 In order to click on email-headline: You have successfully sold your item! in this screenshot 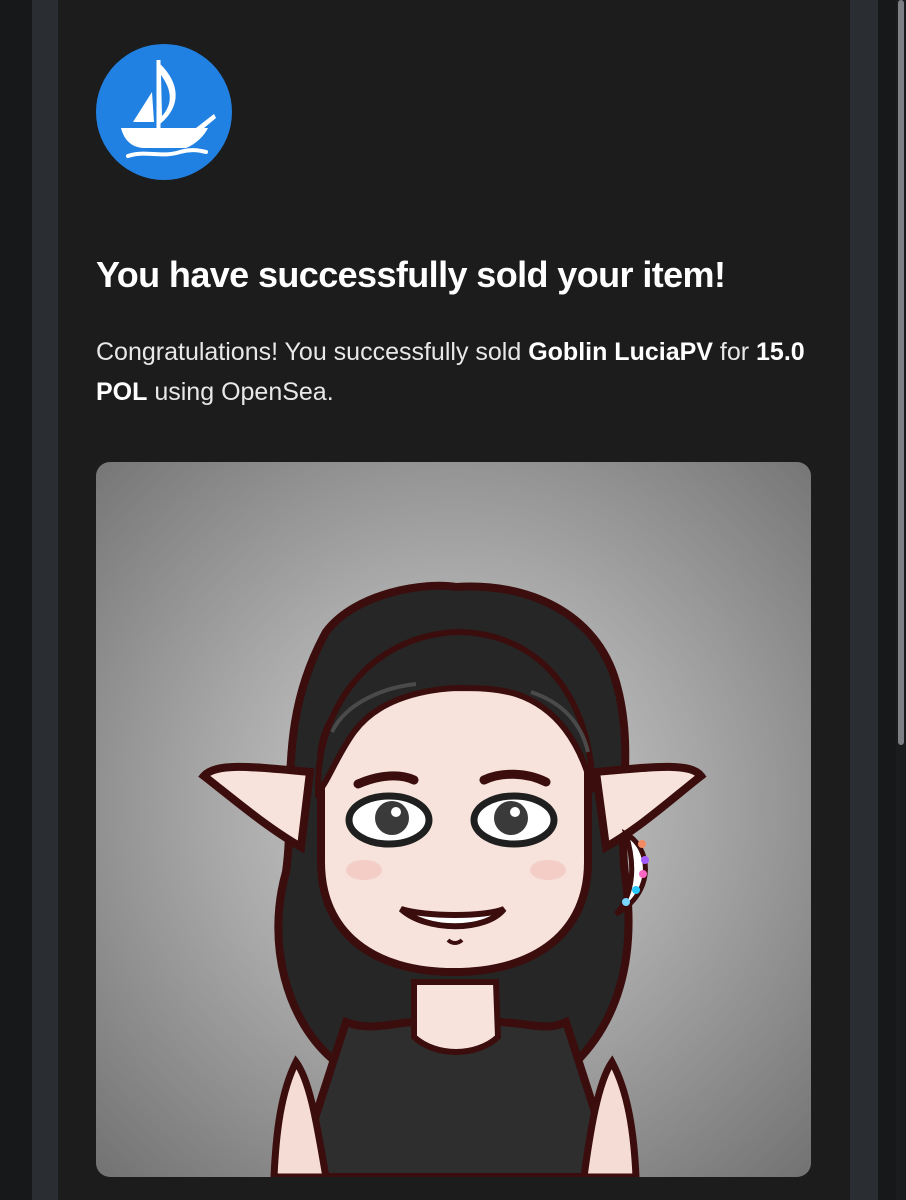, I will do `click(411, 274)`.